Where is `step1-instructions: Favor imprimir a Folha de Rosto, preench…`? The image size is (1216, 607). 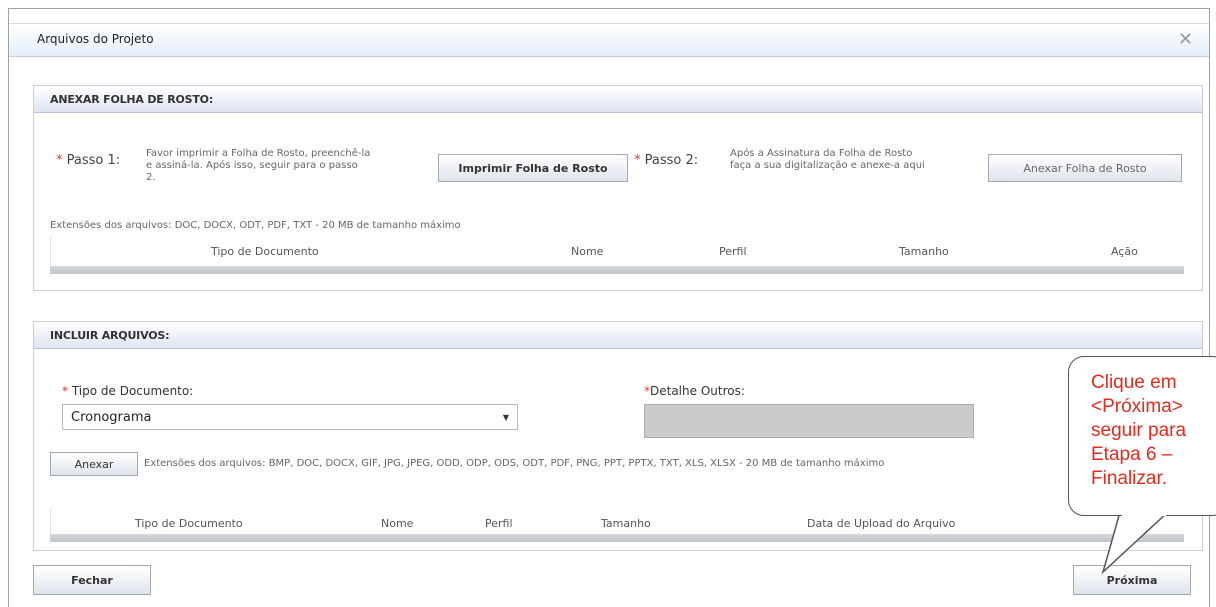 step1-instructions: Favor imprimir a Folha de Rosto, preench… is located at coordinates (258, 165).